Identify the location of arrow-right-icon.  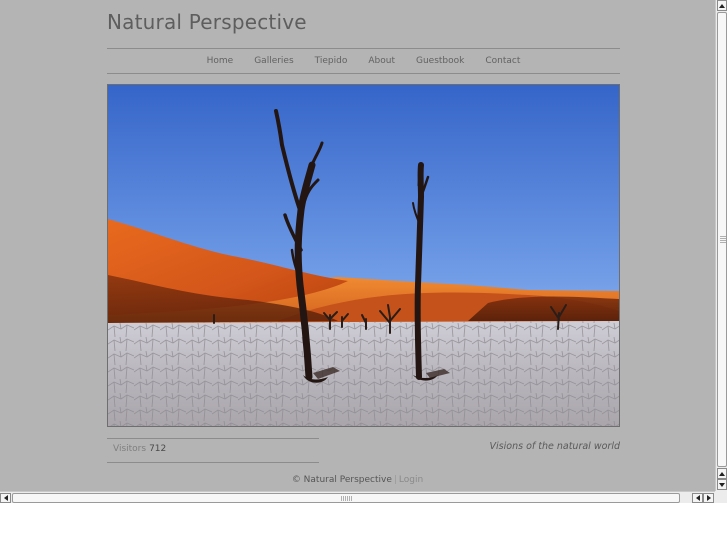
(708, 498).